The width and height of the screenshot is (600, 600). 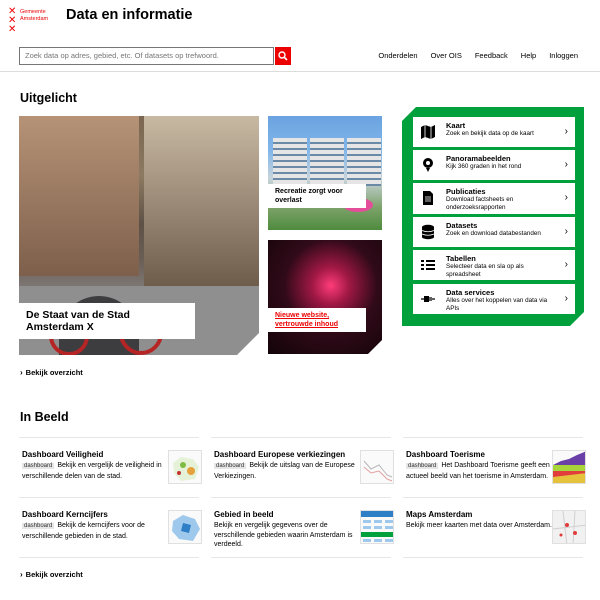 I want to click on in-beeld-overview-link: › Bekijk overzicht, so click(x=51, y=574).